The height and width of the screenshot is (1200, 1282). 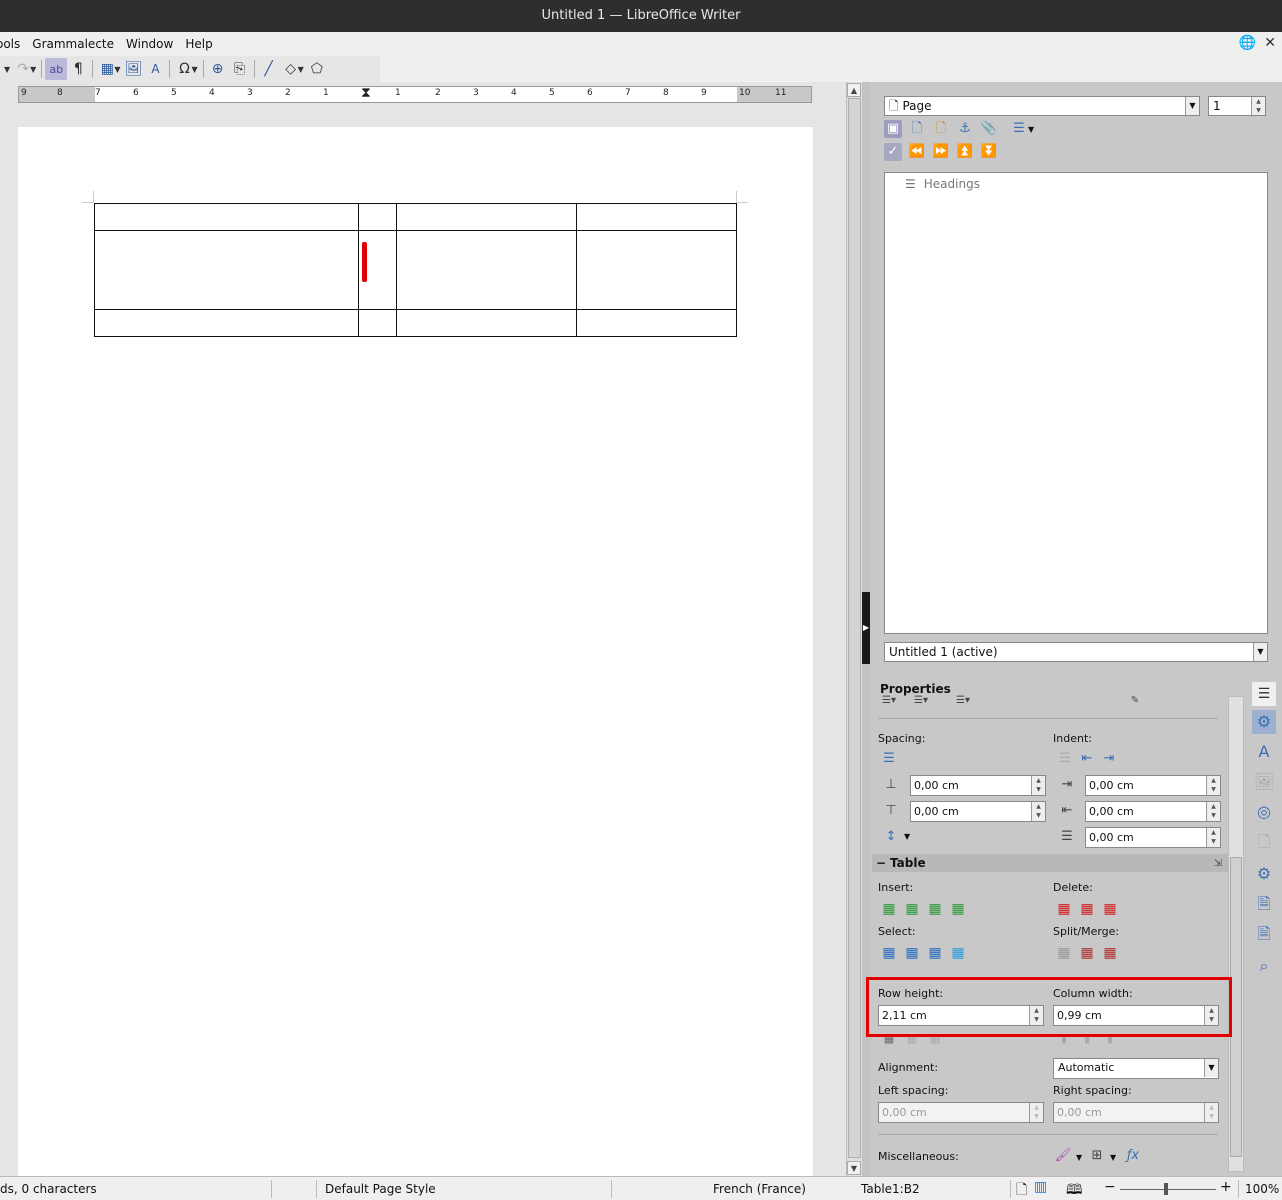 What do you see at coordinates (978, 785) in the screenshot?
I see `spacing-above-field: 0,00 cm ▲ ▼` at bounding box center [978, 785].